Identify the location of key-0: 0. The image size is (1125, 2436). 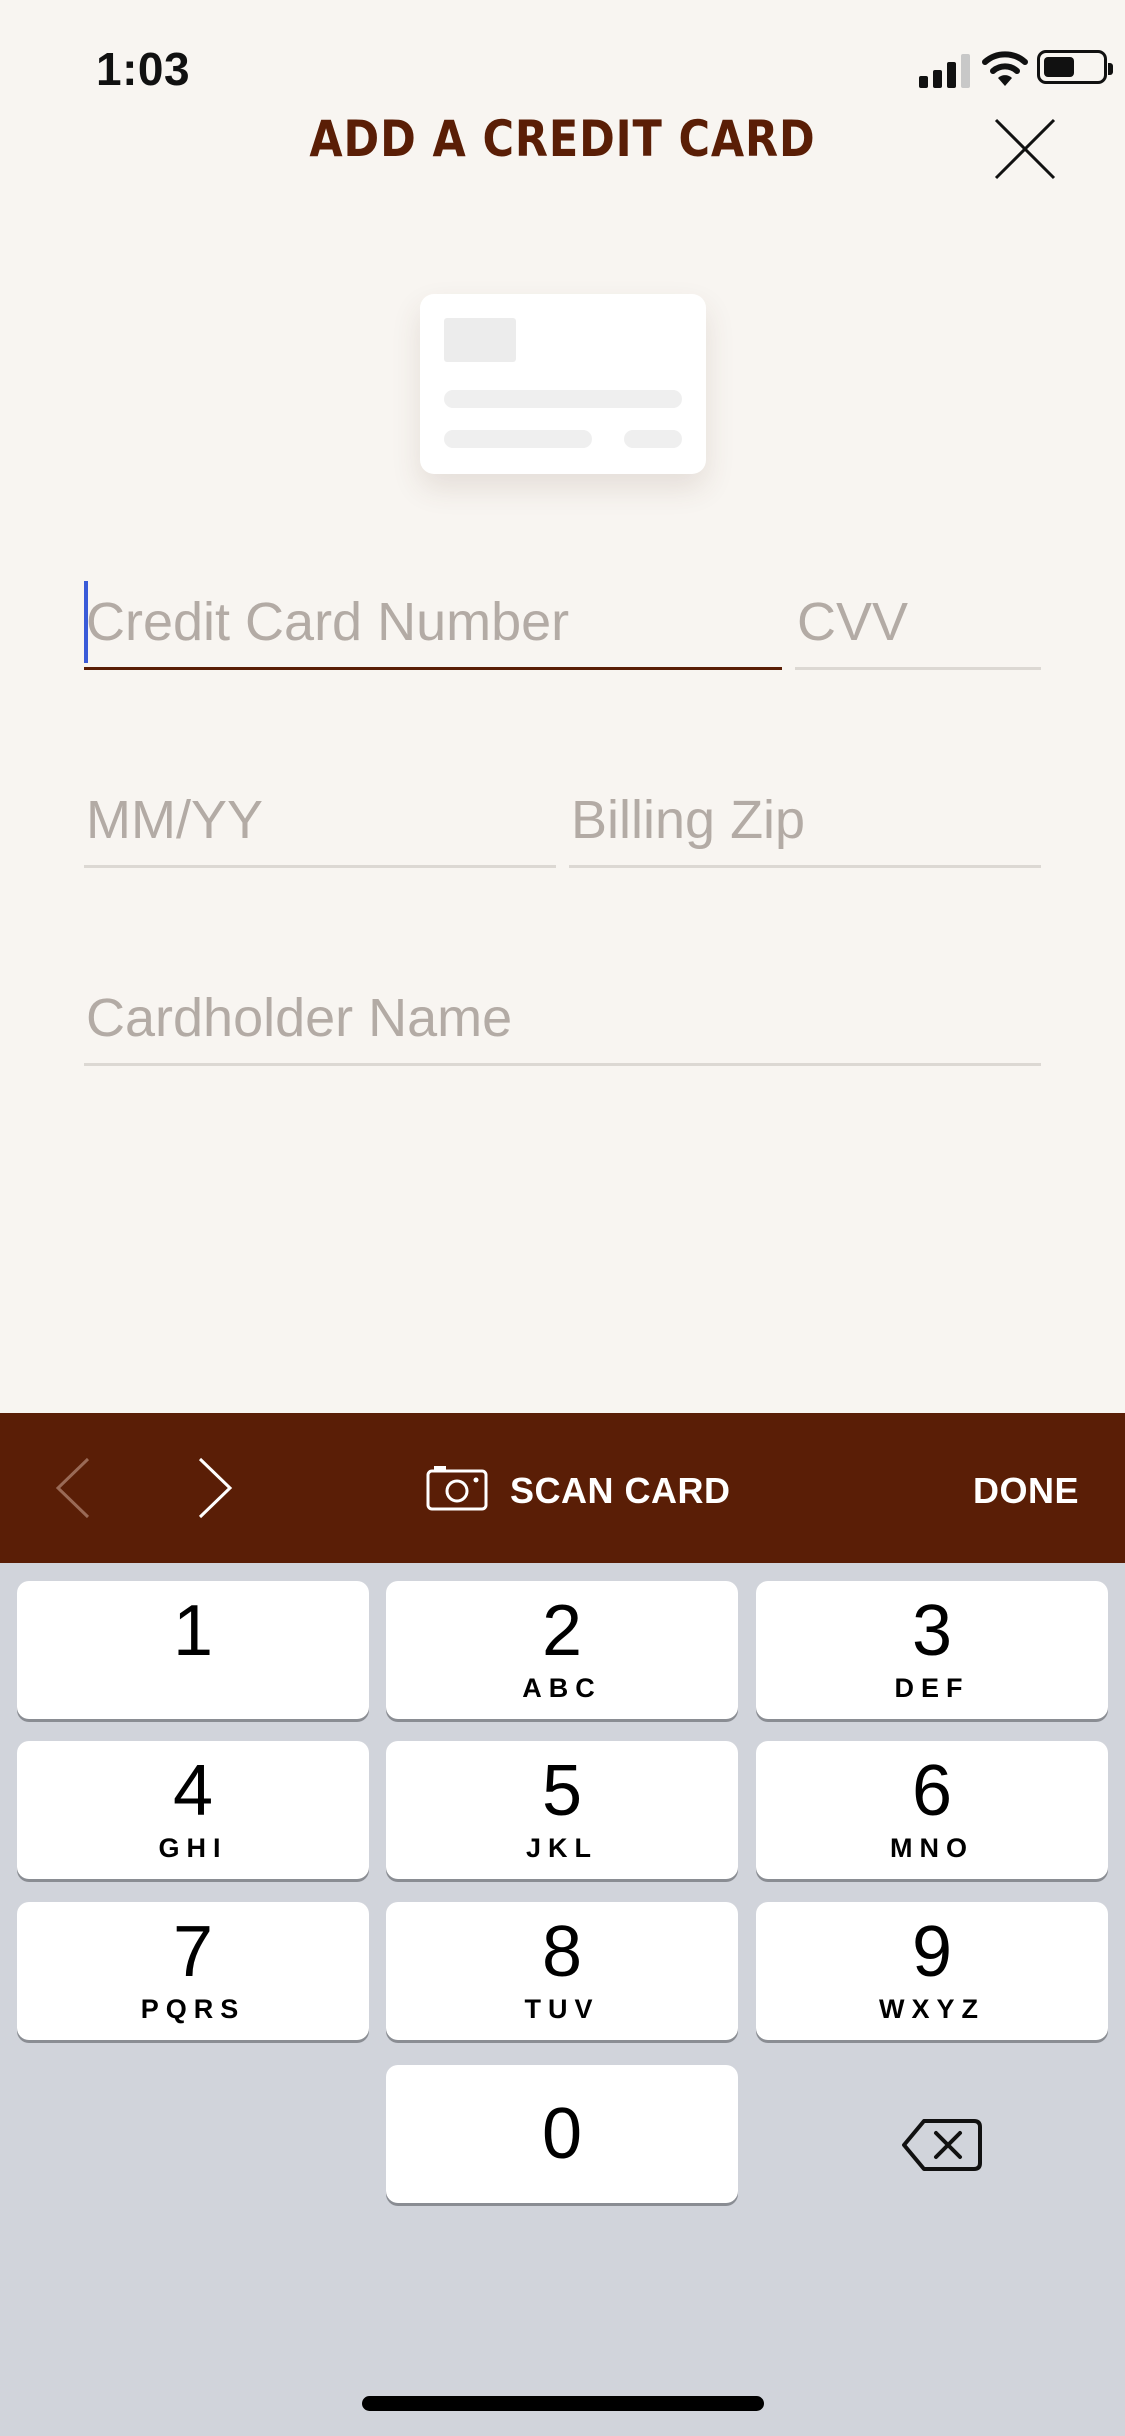
(562, 2134).